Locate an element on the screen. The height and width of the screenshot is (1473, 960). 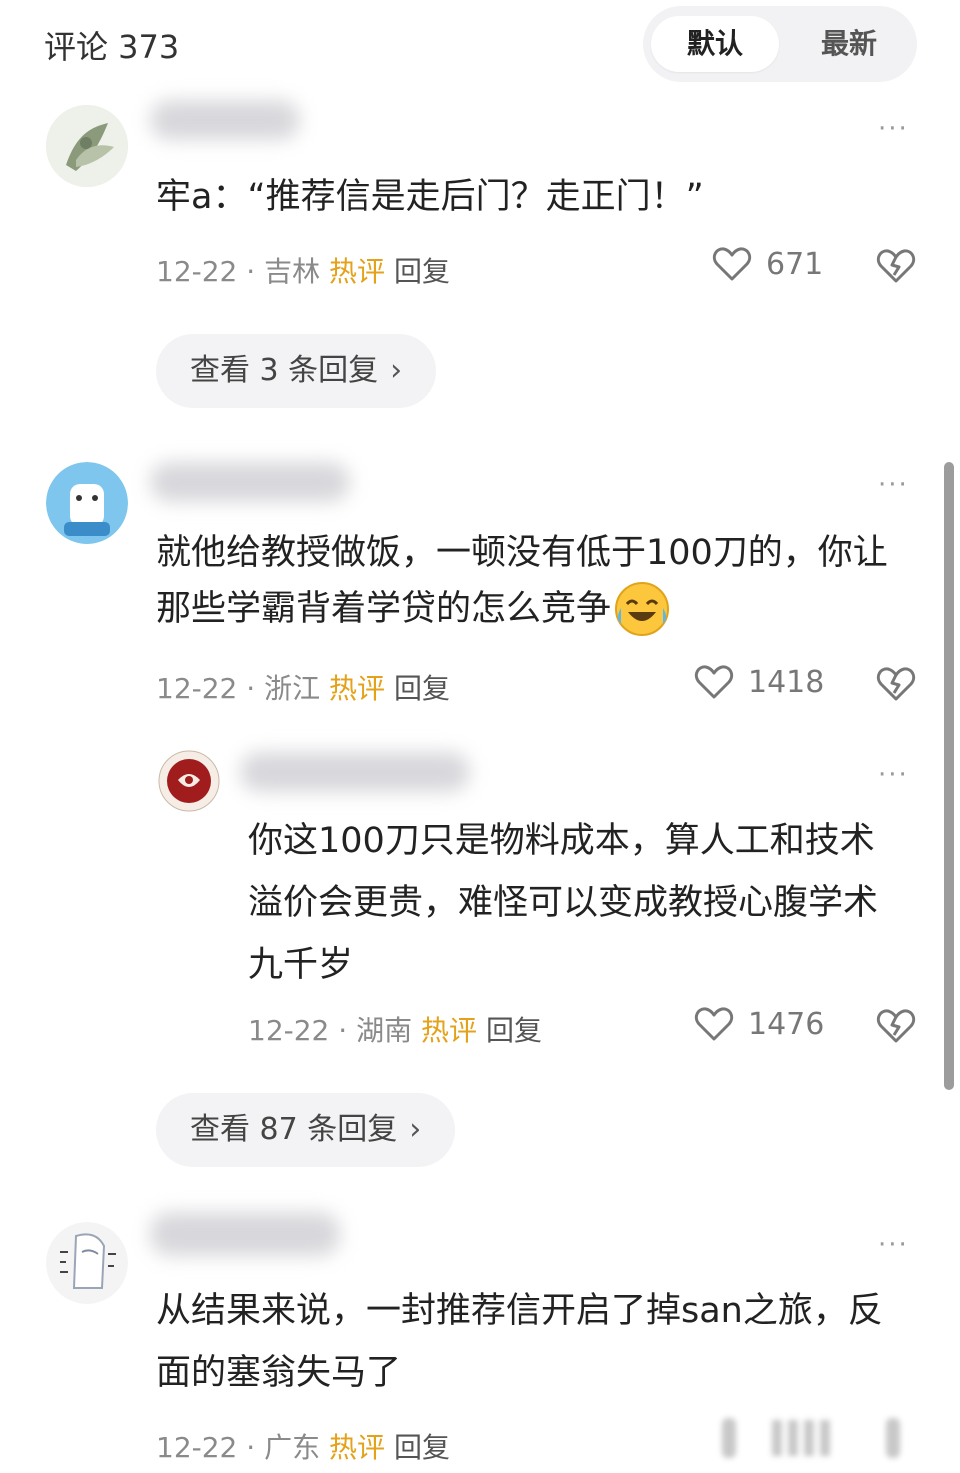
reply-date: 12-22 is located at coordinates (289, 1030).